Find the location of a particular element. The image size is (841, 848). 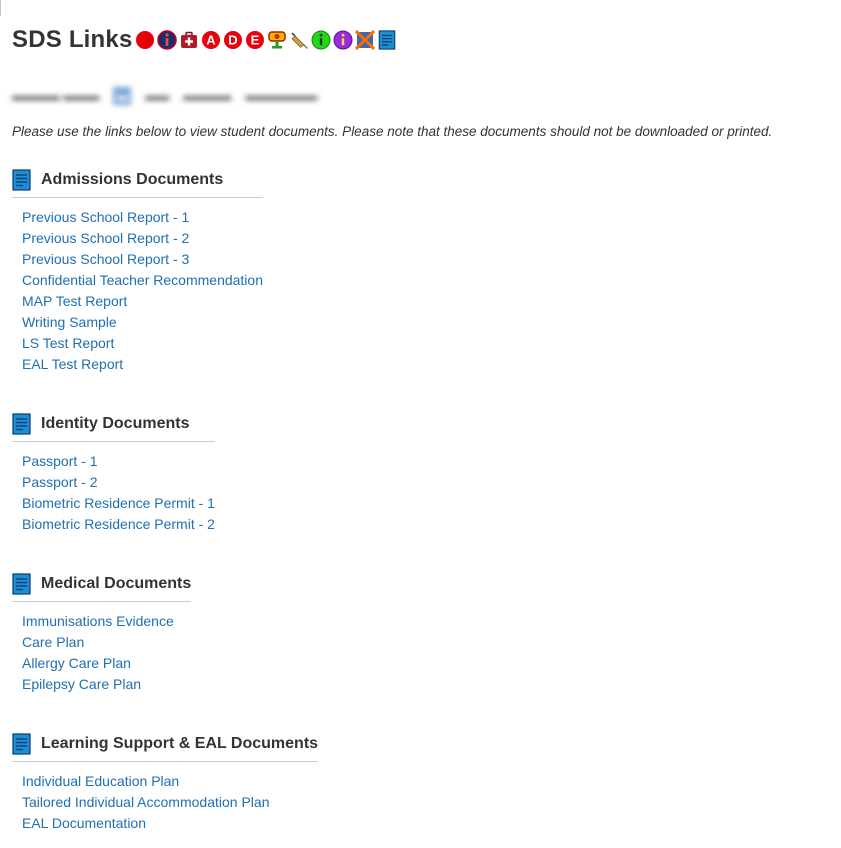

list-item: Passport - 1 is located at coordinates (118, 461).